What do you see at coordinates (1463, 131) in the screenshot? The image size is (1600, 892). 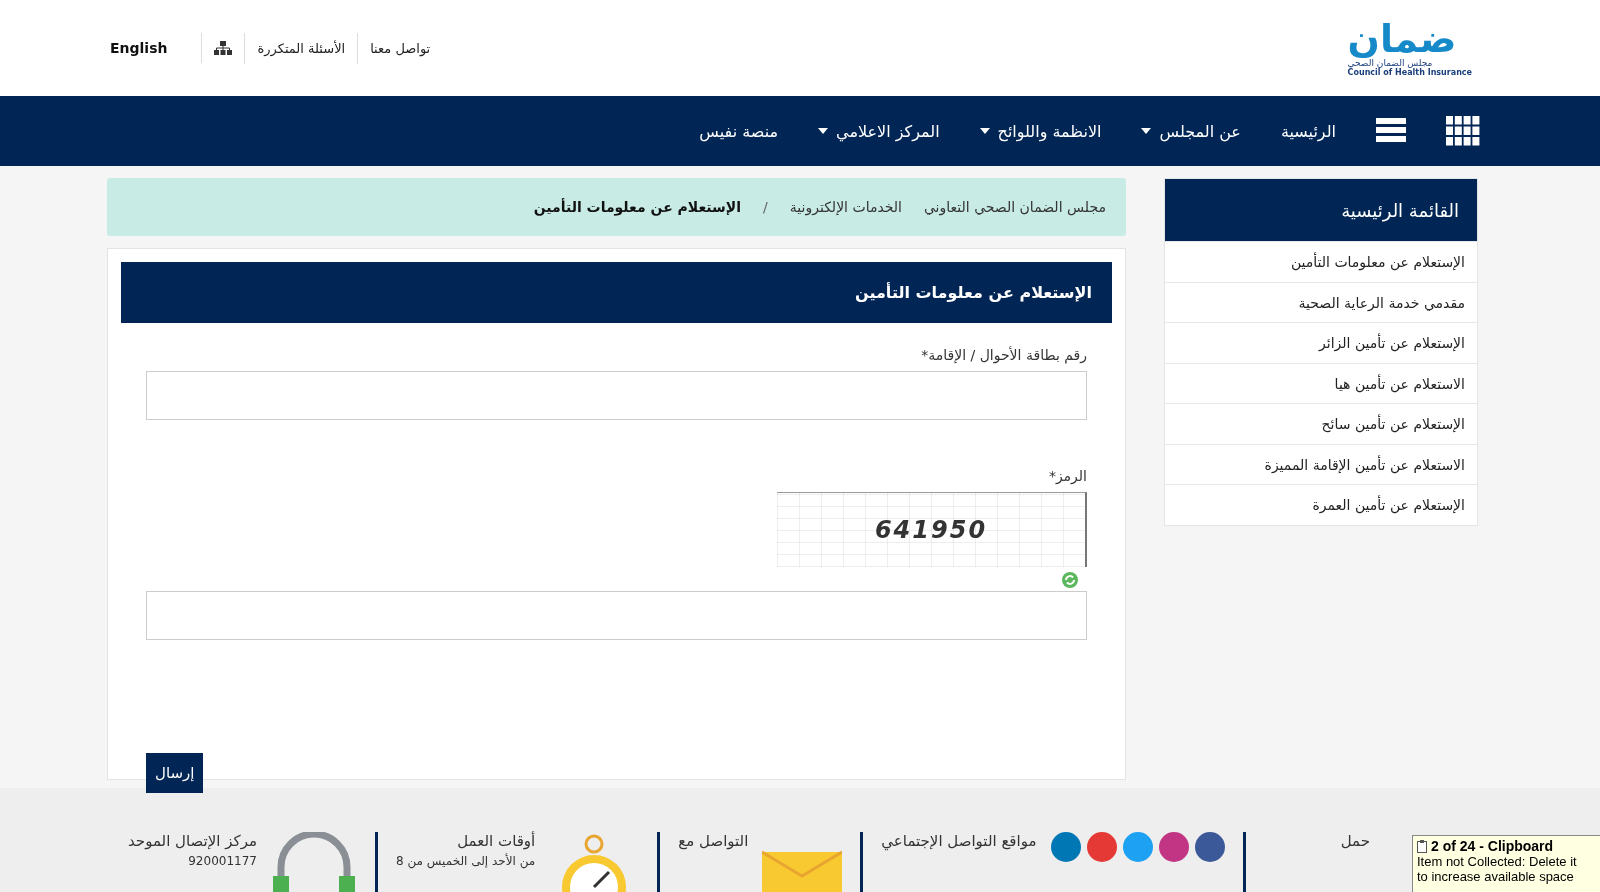 I see `grid-menu-icon` at bounding box center [1463, 131].